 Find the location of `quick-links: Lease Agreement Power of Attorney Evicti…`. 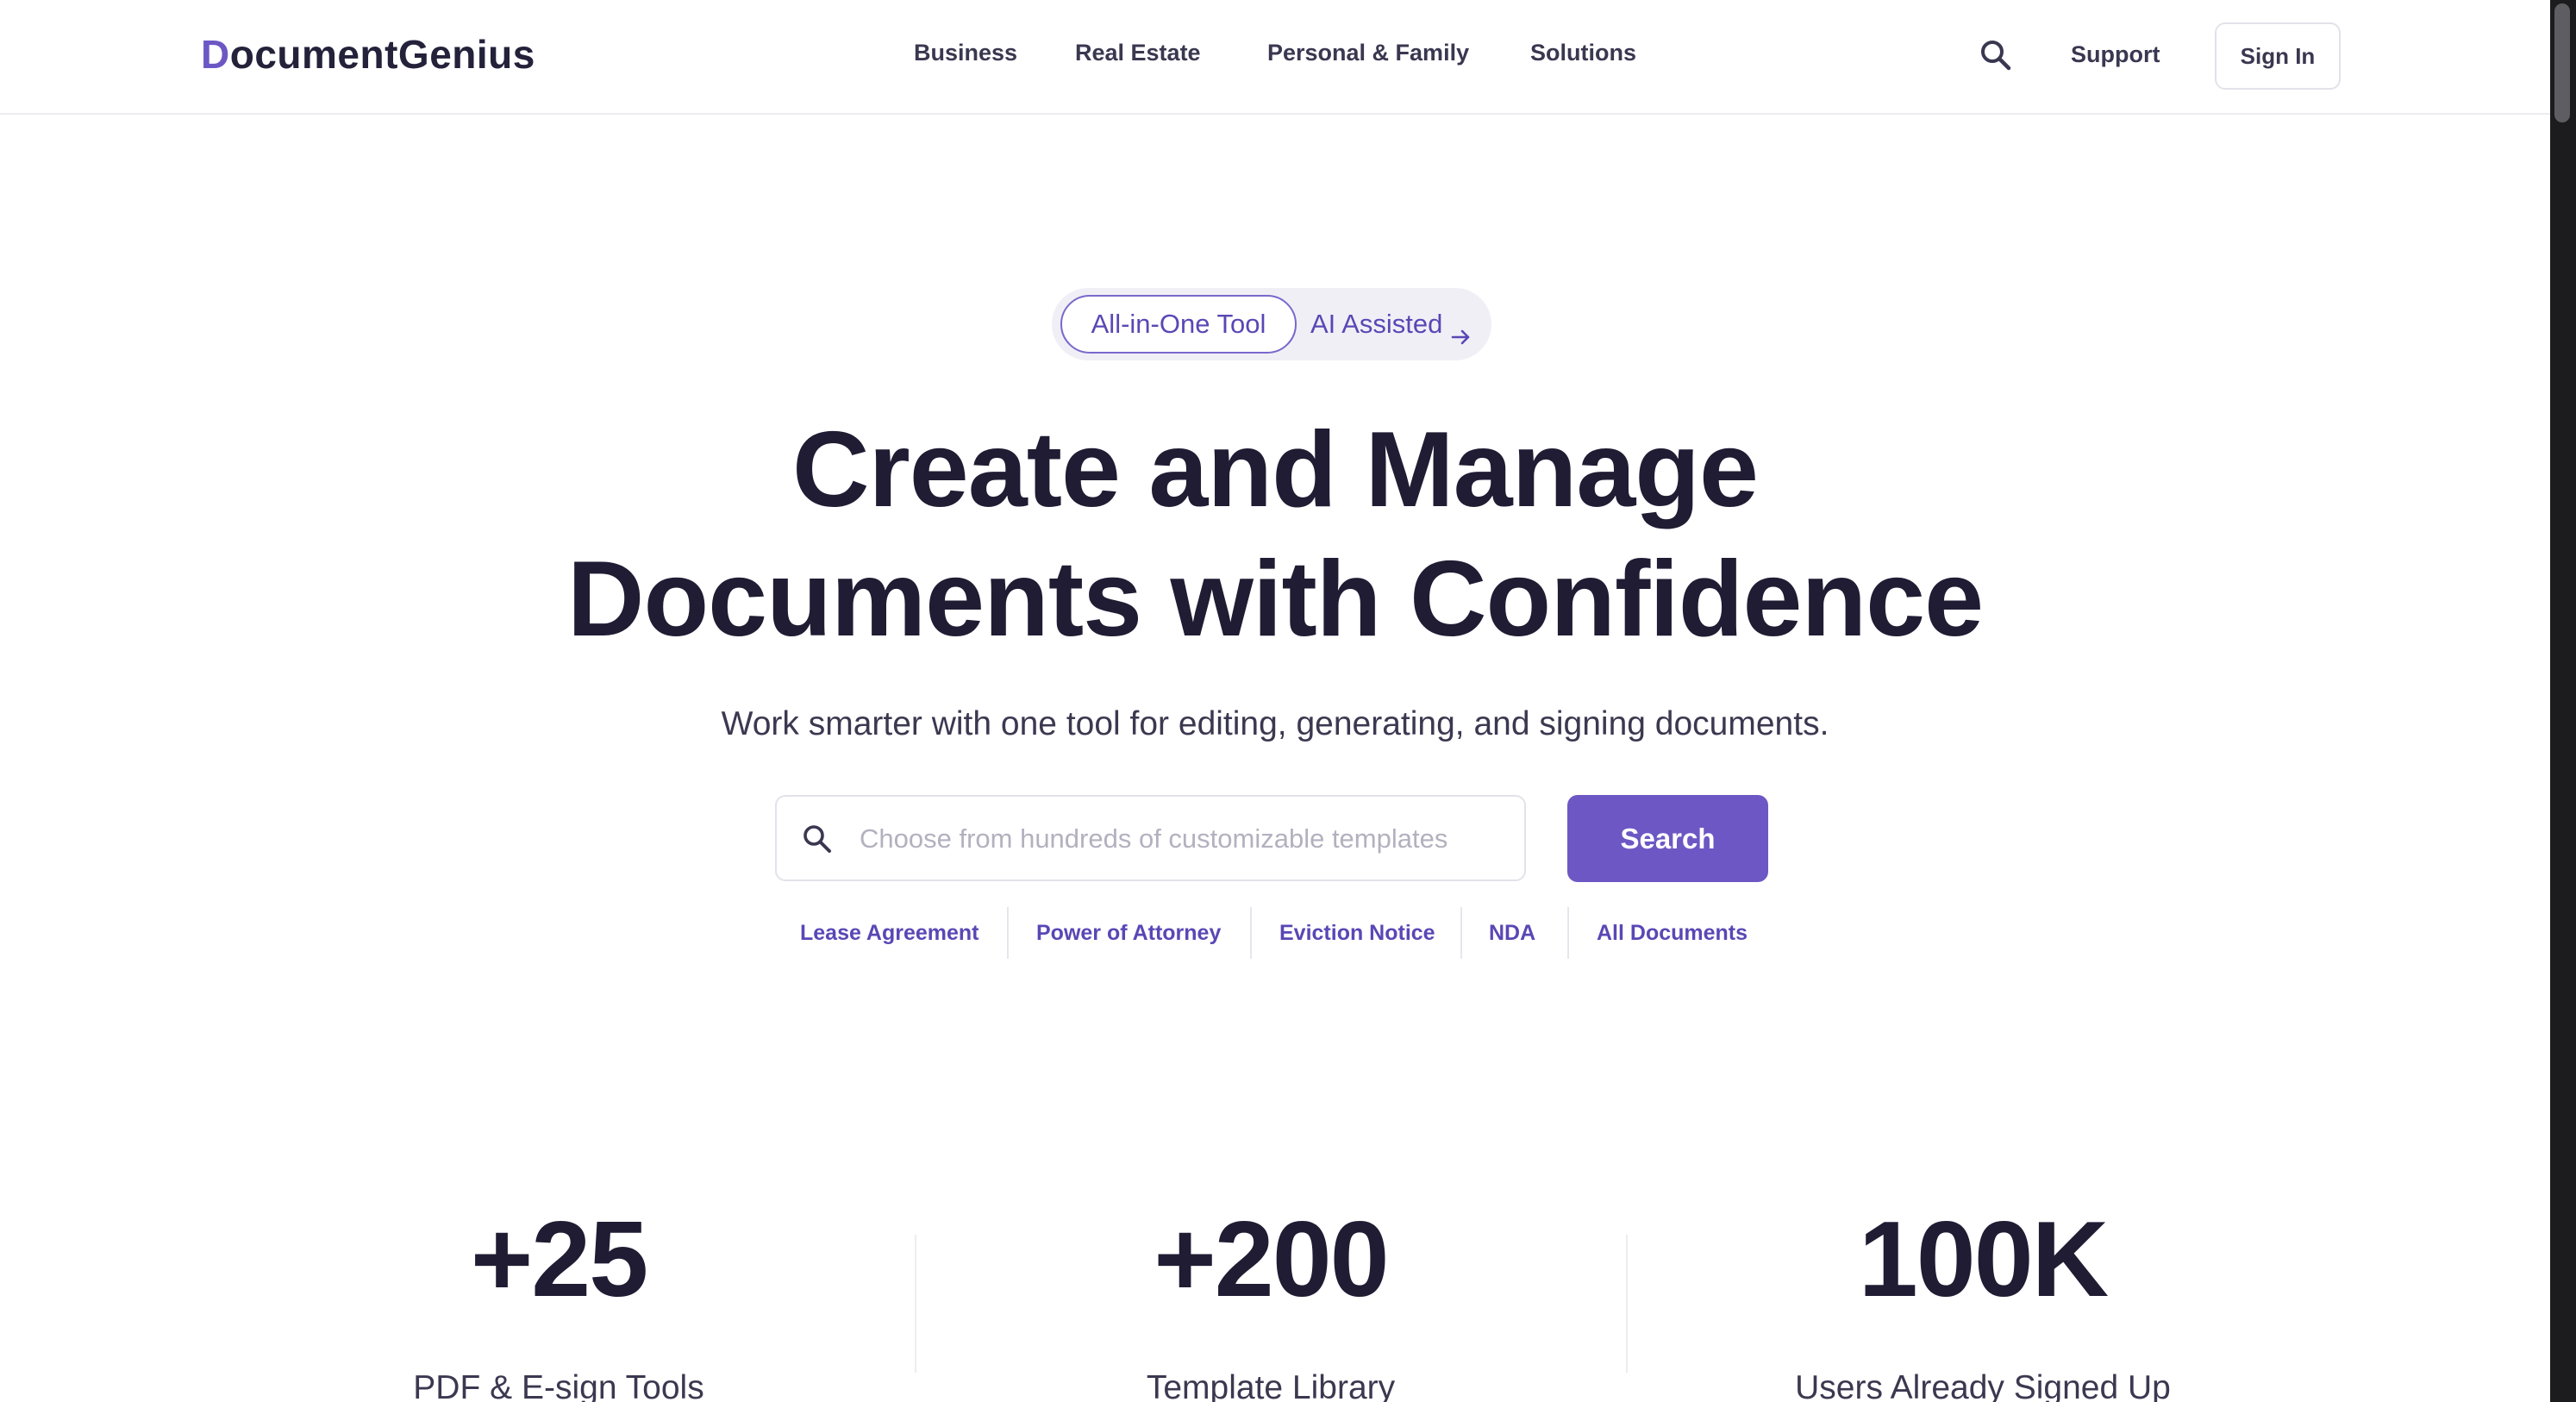

quick-links: Lease Agreement Power of Attorney Evicti… is located at coordinates (1275, 933).